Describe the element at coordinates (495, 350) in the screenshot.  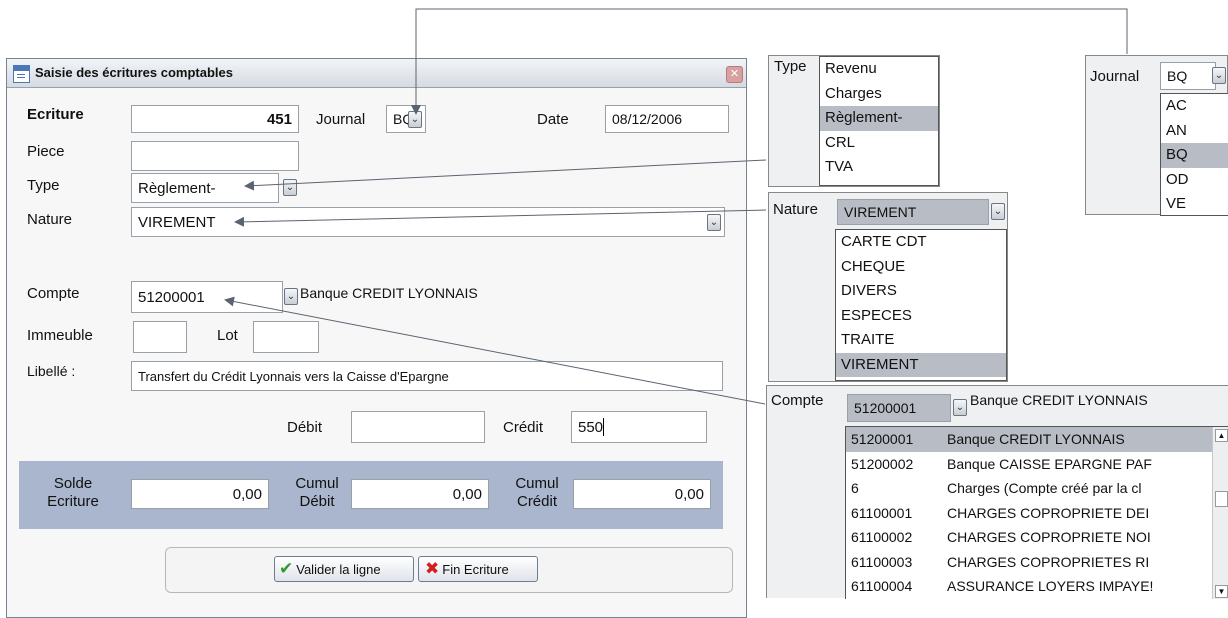
I see `arrow-compte` at that location.